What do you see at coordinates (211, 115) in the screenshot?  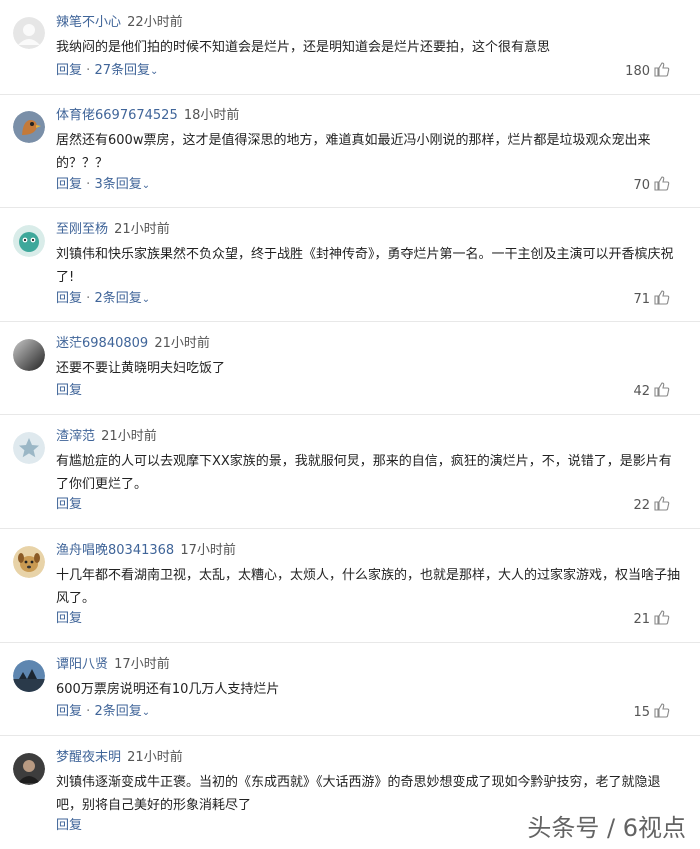 I see `timestamp: 18小时前` at bounding box center [211, 115].